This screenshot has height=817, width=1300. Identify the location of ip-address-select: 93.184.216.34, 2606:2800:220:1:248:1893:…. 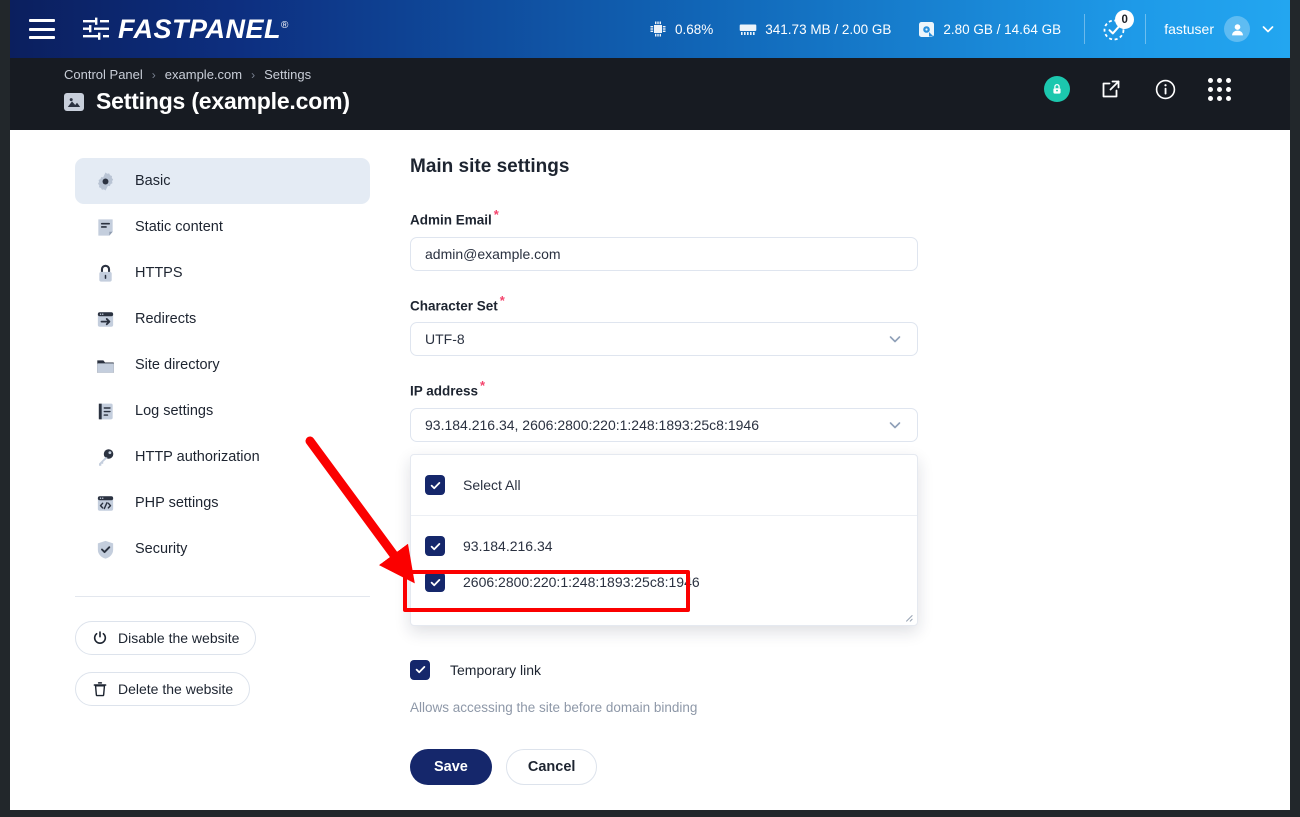
(664, 424).